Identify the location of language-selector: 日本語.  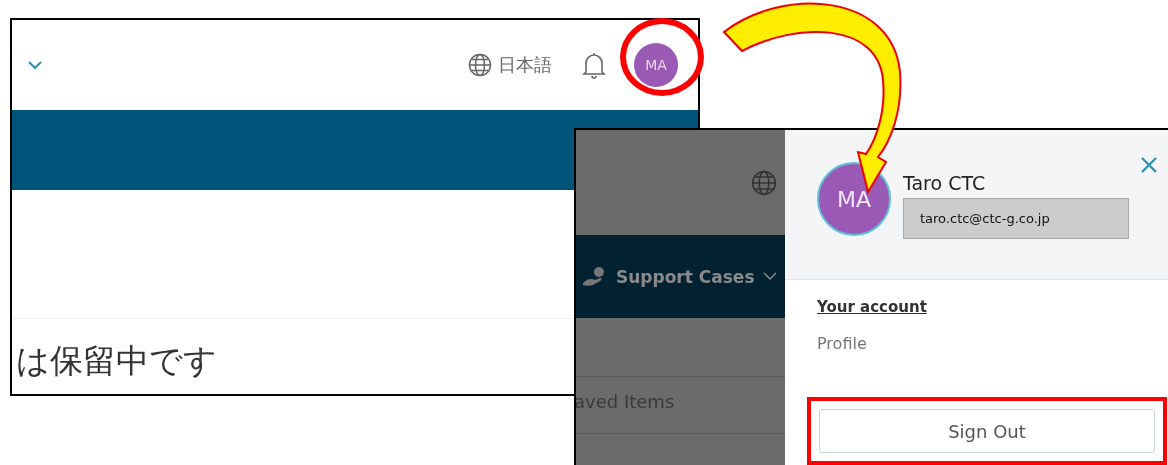
(525, 65).